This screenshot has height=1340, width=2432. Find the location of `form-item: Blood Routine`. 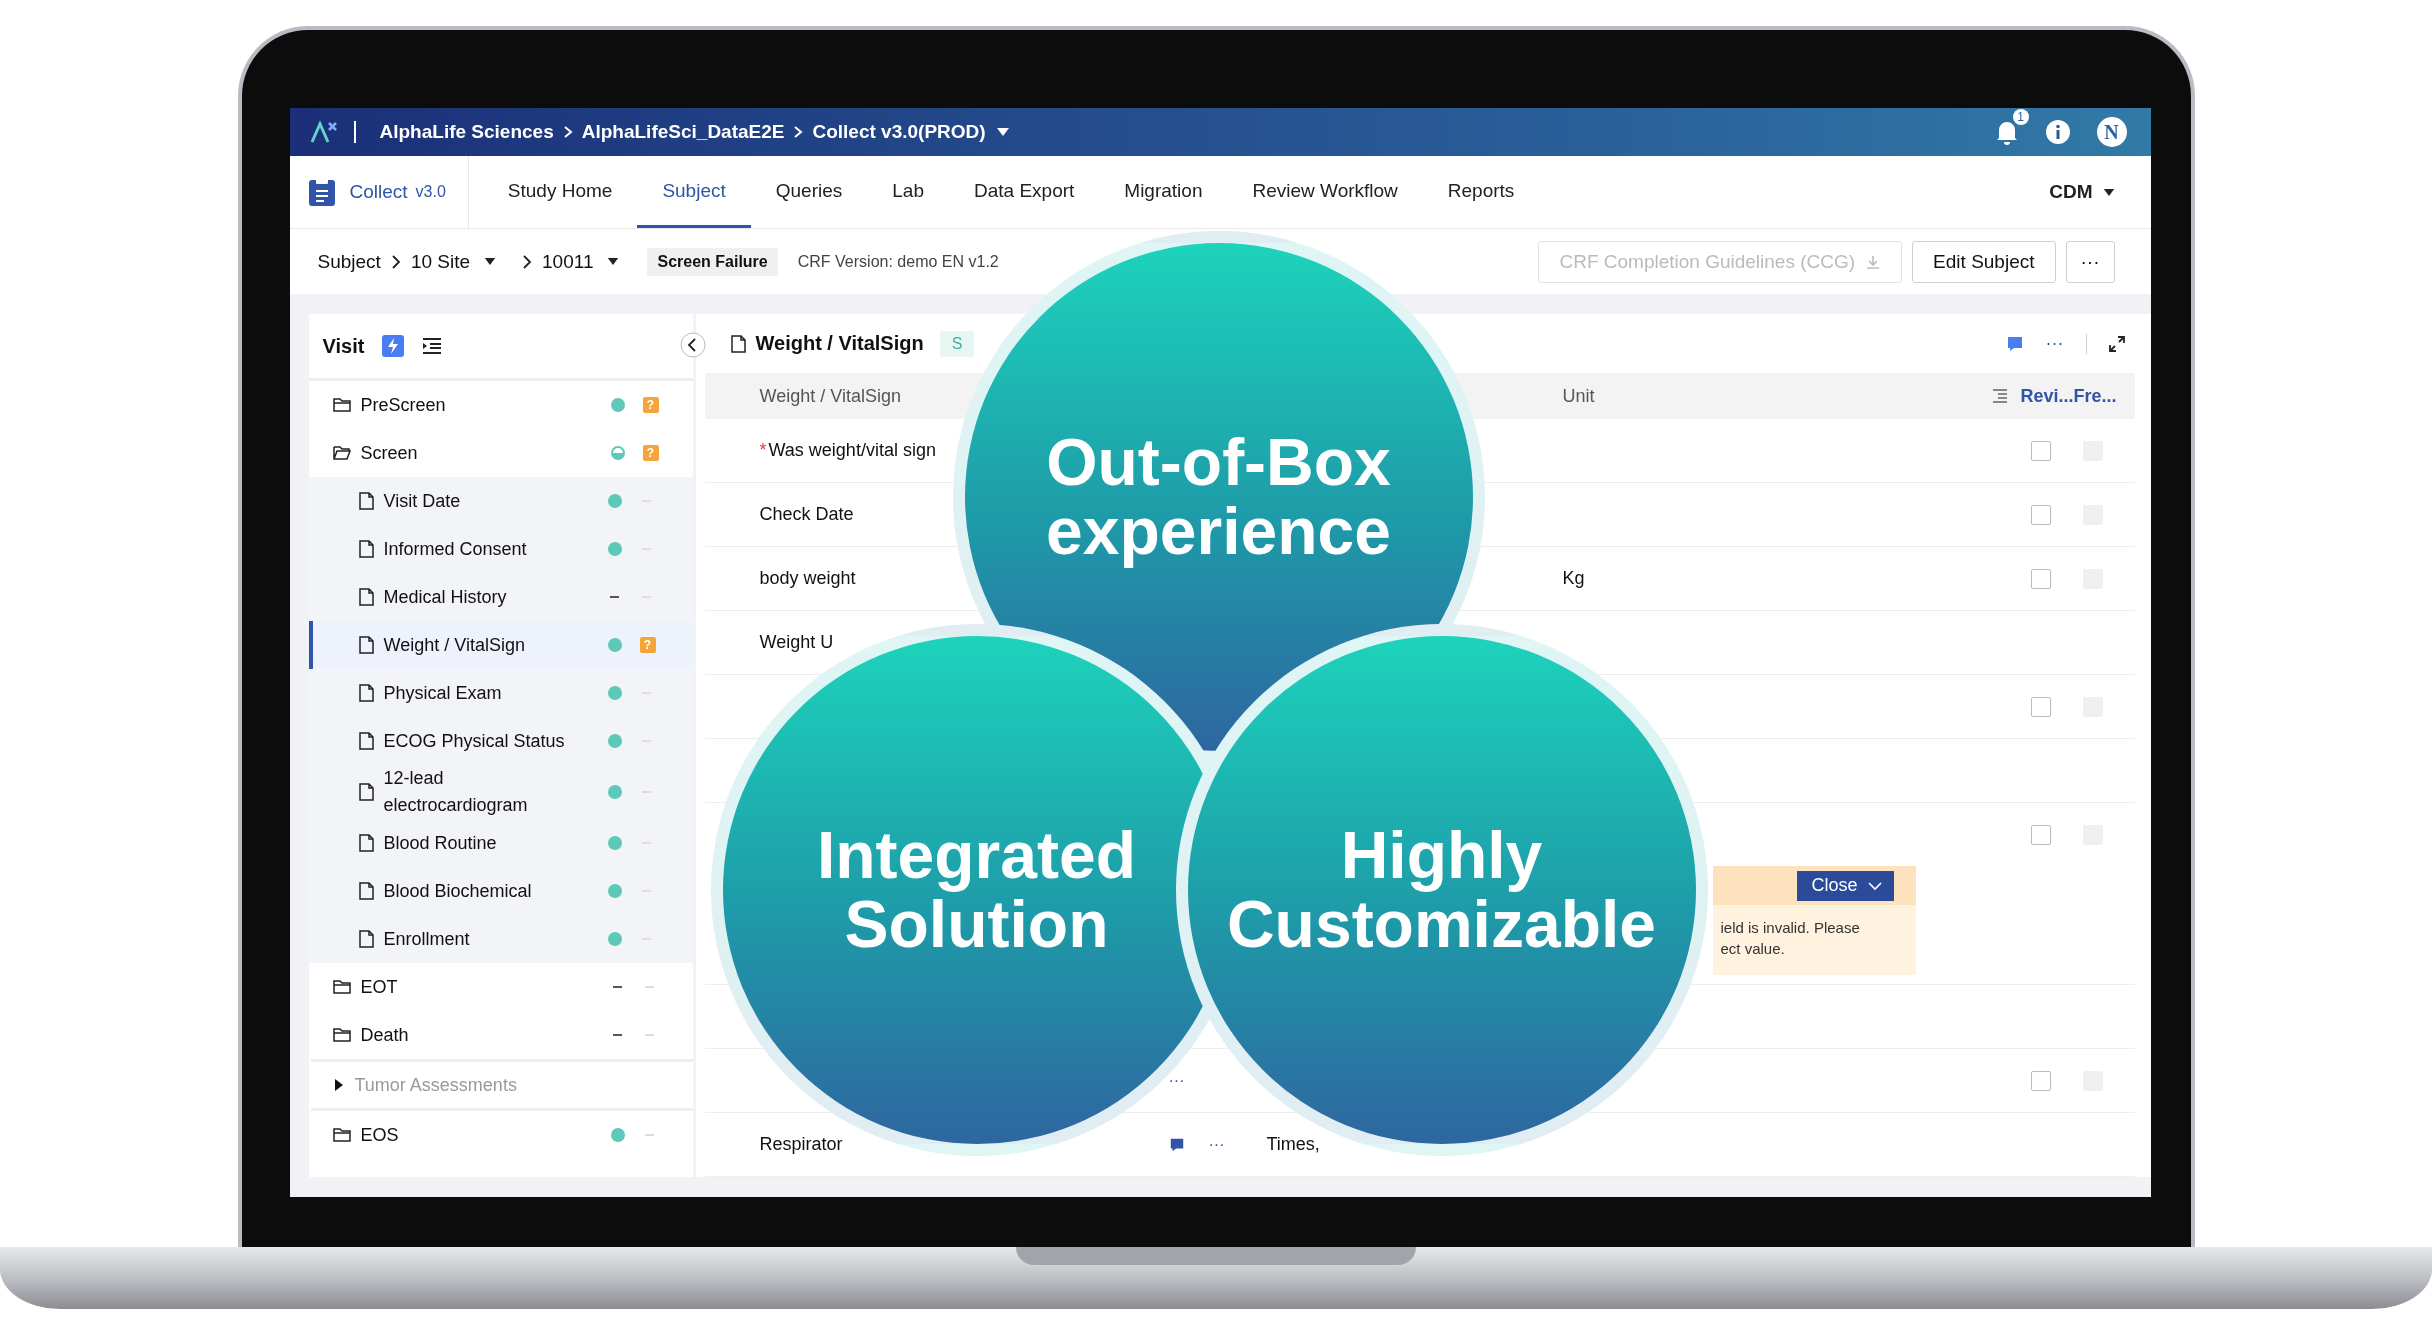

form-item: Blood Routine is located at coordinates (500, 843).